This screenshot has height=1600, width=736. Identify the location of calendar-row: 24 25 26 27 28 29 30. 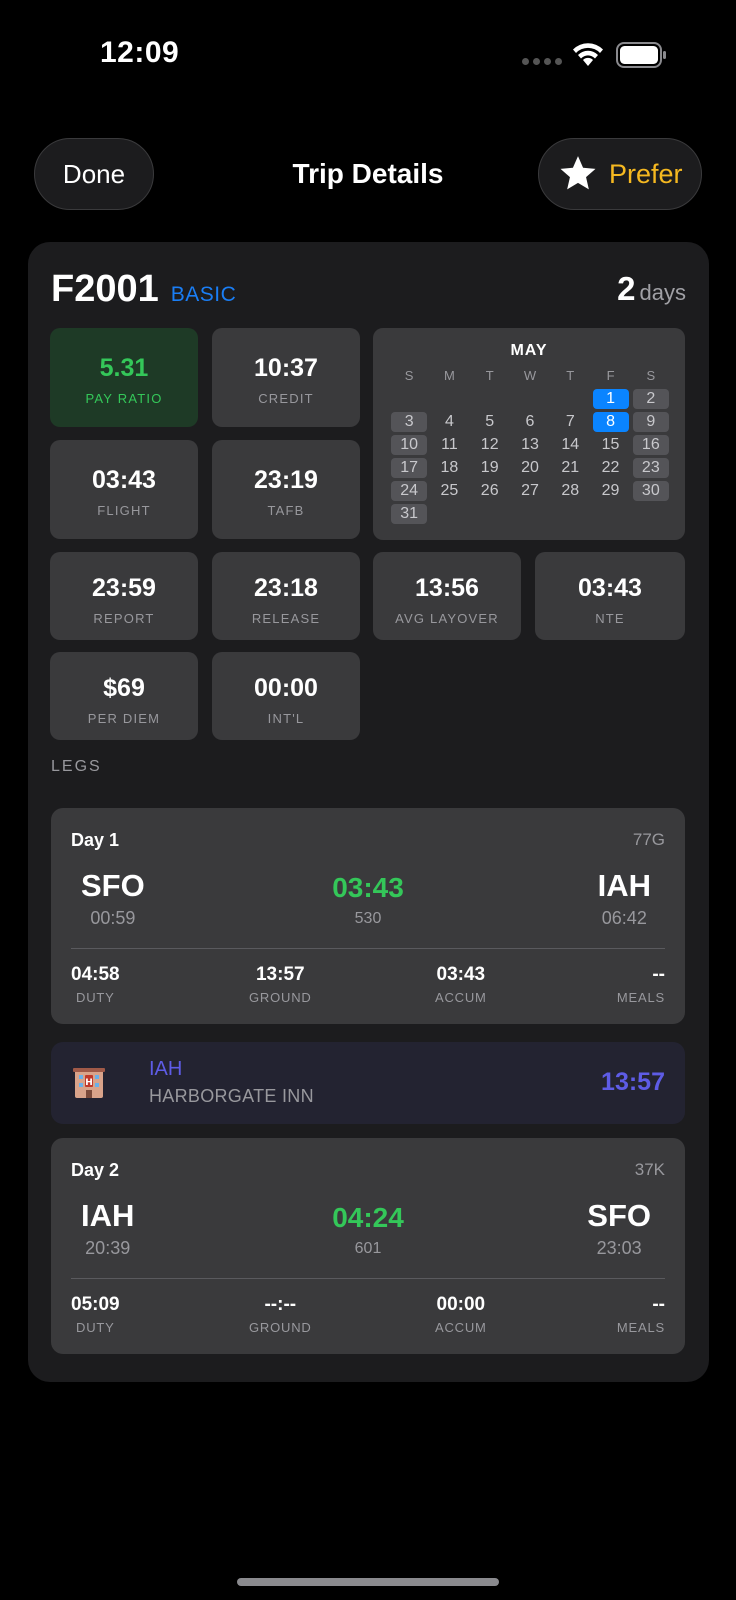
(530, 492).